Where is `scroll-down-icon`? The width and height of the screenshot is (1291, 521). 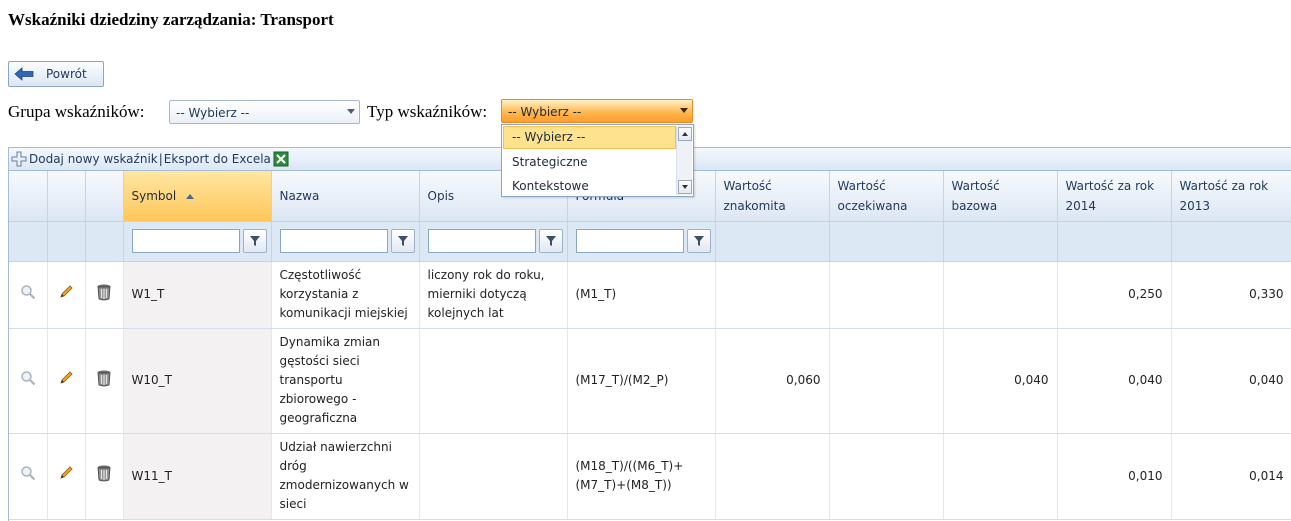
scroll-down-icon is located at coordinates (685, 187).